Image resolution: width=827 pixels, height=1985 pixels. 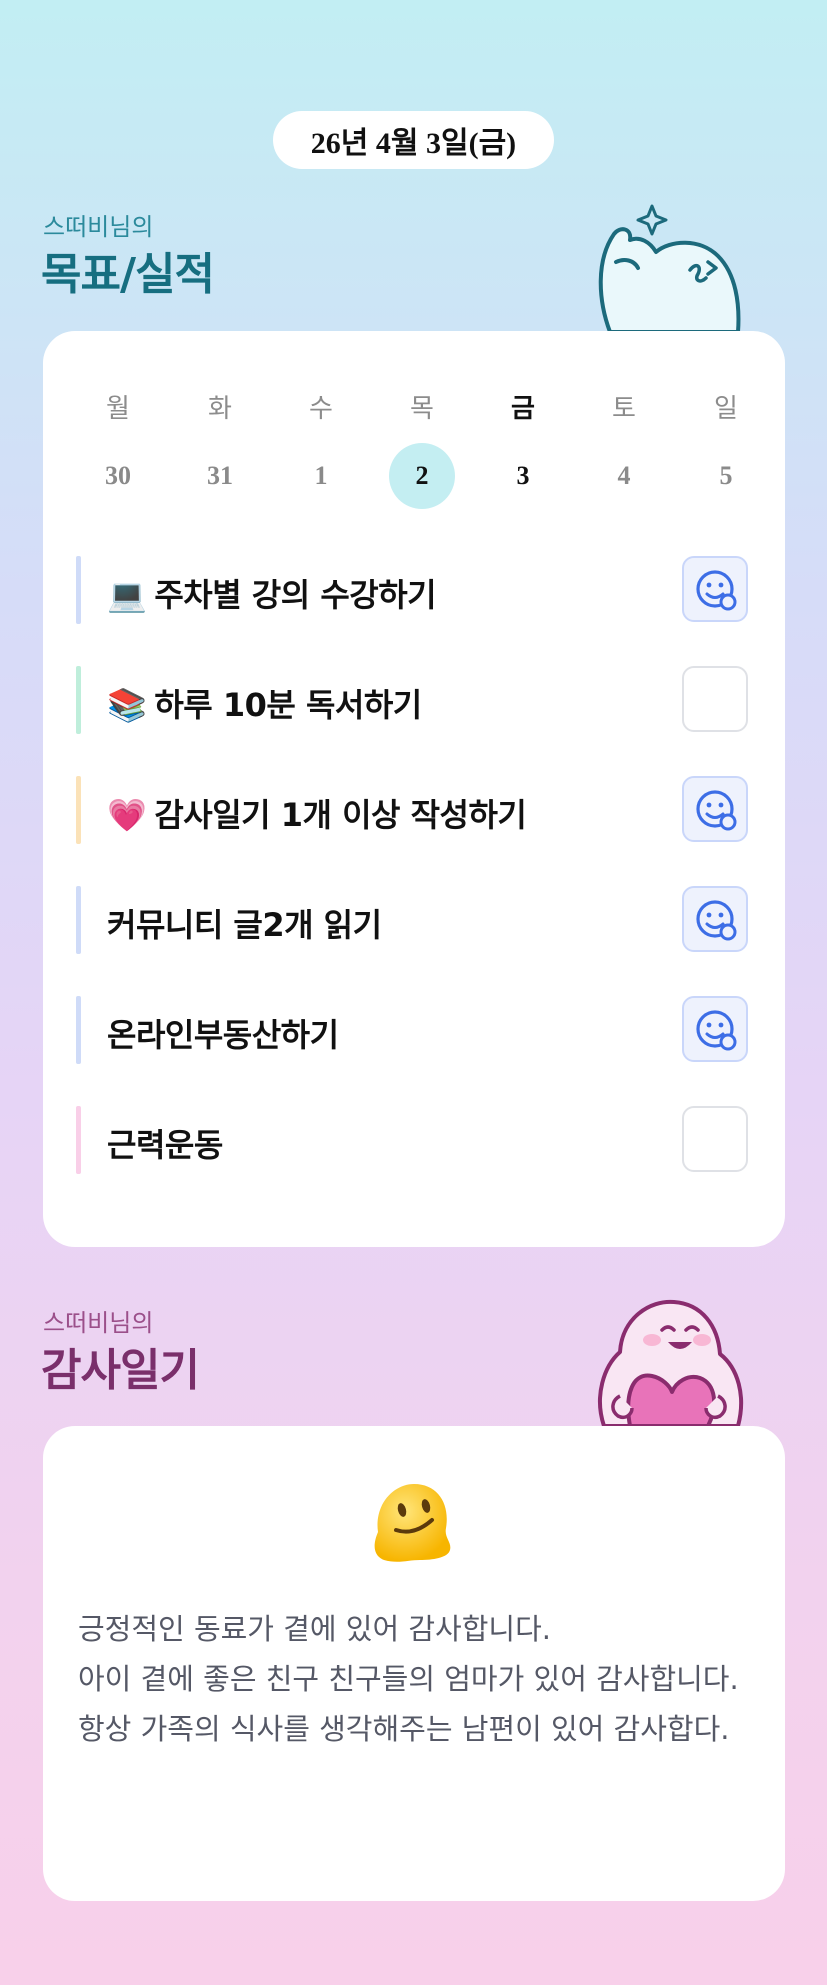 What do you see at coordinates (98, 227) in the screenshot?
I see `goals-subtitle: 스떠비님의` at bounding box center [98, 227].